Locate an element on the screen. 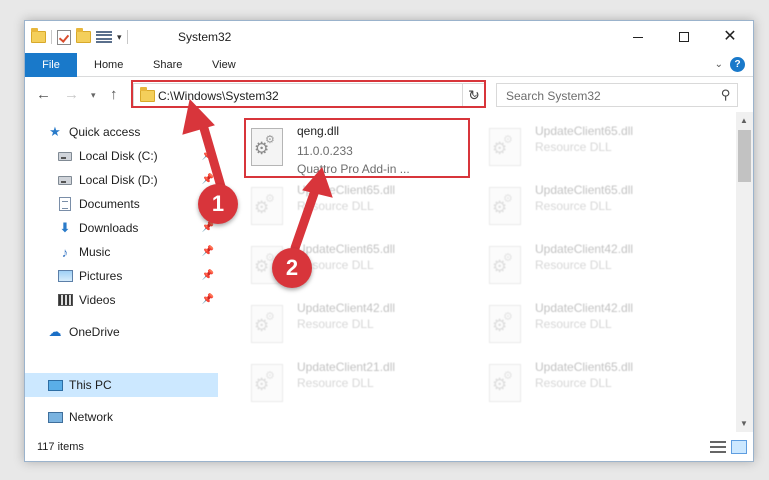 The height and width of the screenshot is (480, 769). step-1-callout: 1 is located at coordinates (218, 204).